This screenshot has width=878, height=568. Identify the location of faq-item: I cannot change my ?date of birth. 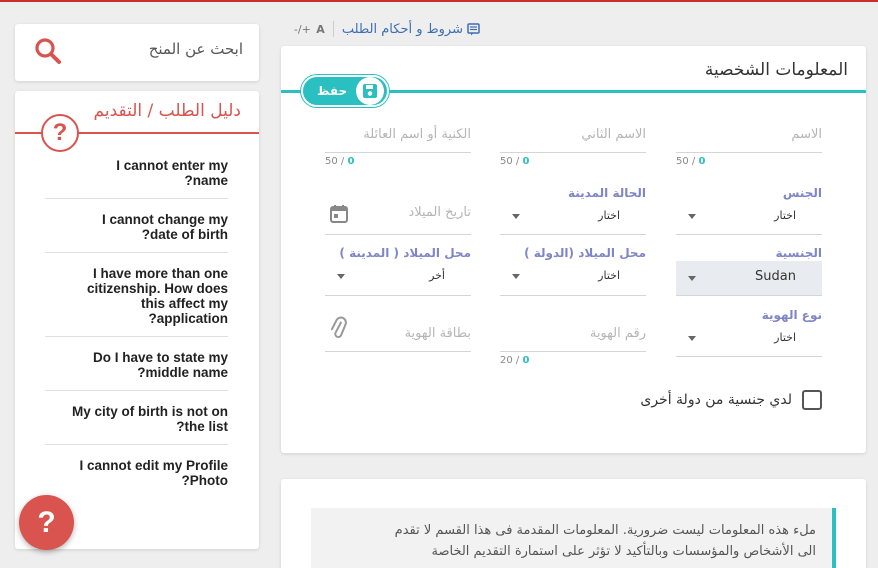
(136, 232).